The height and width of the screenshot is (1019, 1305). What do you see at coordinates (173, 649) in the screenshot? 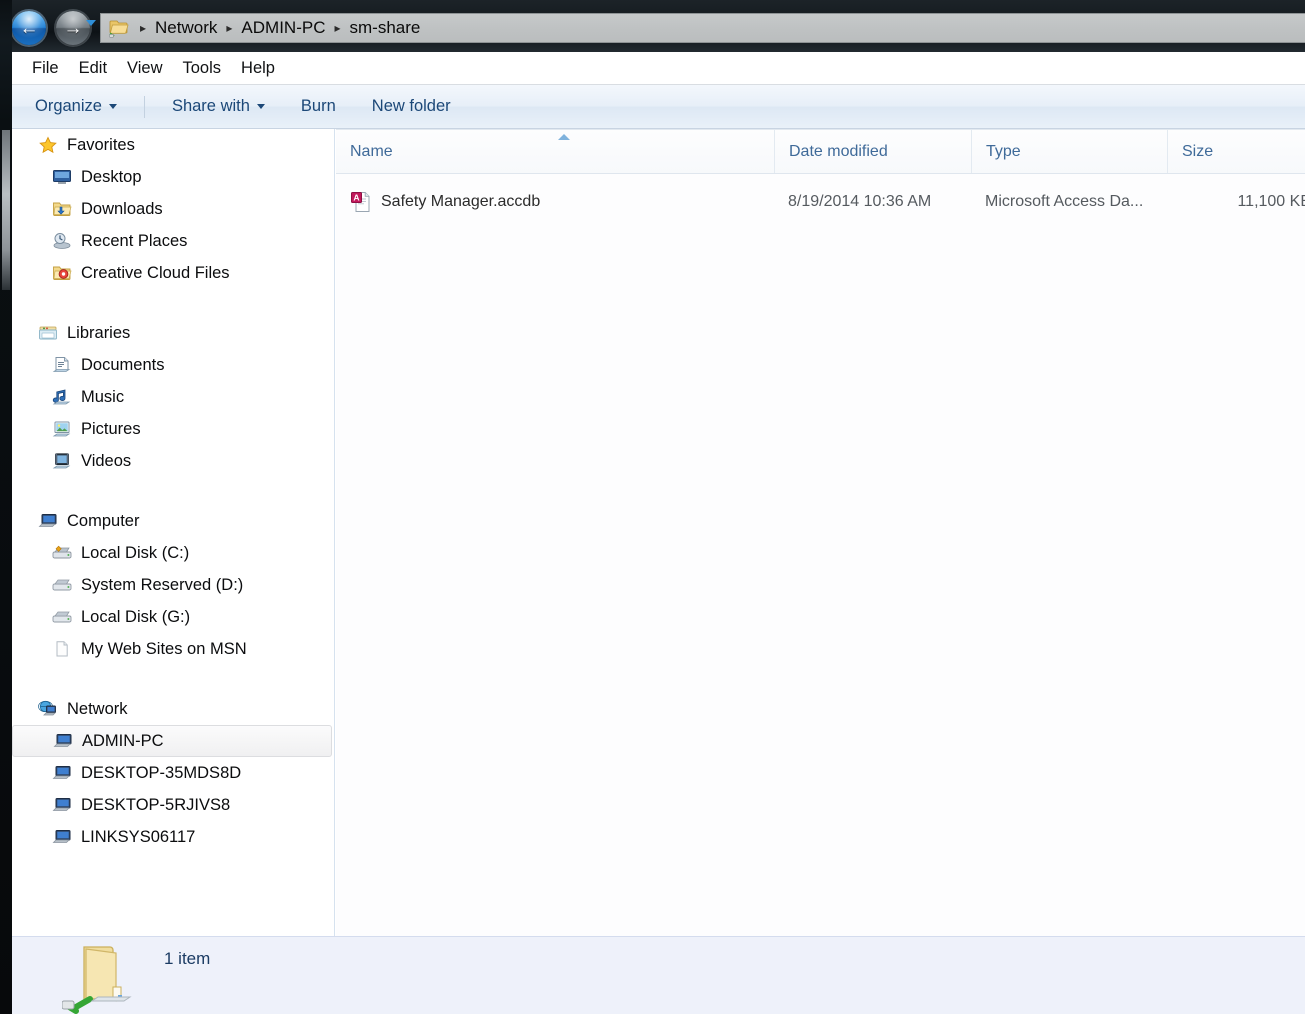
I see `sidebar-item-my-web-sites-on-msn: My Web Sites on MSN` at bounding box center [173, 649].